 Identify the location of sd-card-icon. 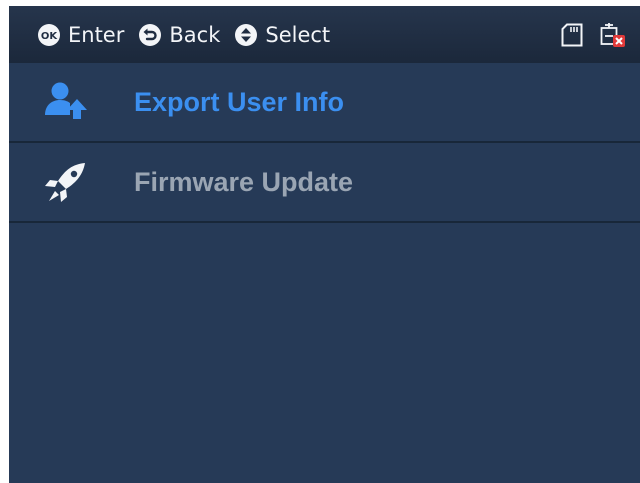
(572, 35).